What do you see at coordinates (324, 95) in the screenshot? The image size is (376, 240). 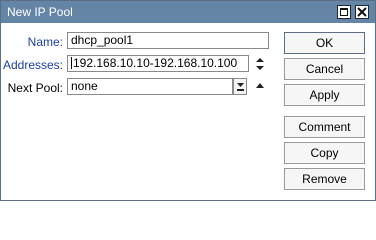 I see `apply-button: Apply` at bounding box center [324, 95].